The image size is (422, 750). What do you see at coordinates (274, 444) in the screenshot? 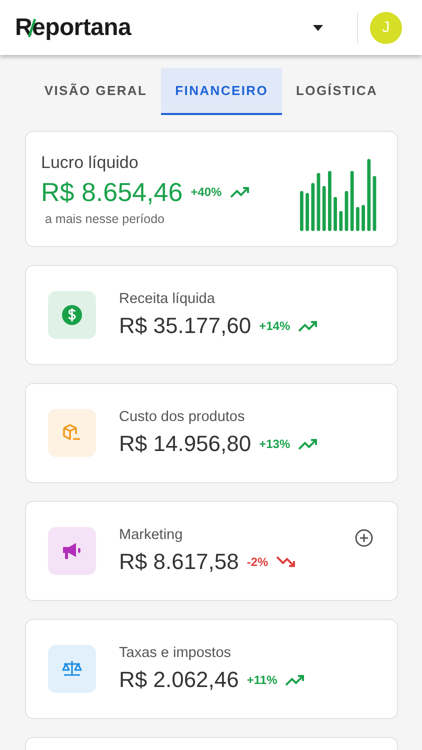
I see `change-percent: +13%` at bounding box center [274, 444].